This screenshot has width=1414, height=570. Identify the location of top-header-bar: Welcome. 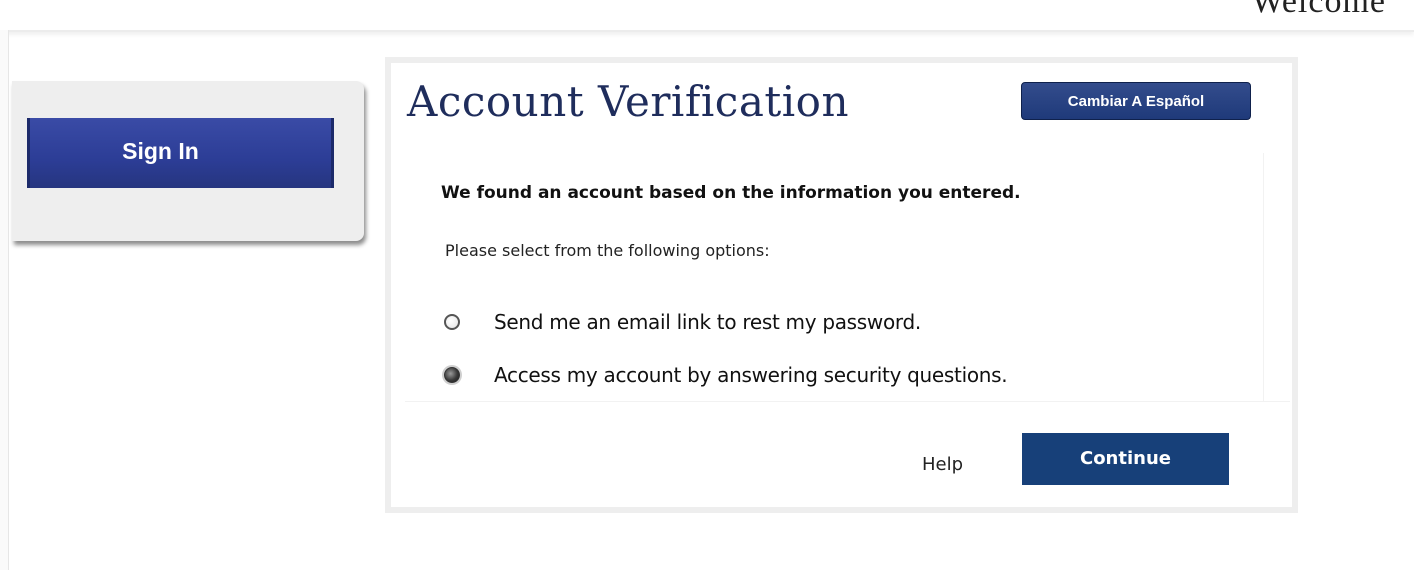
(707, 16).